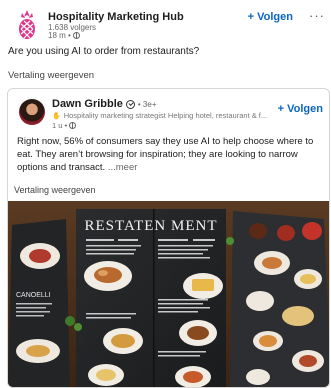 The image size is (331, 388). I want to click on shared-meta: 1 u •, so click(64, 125).